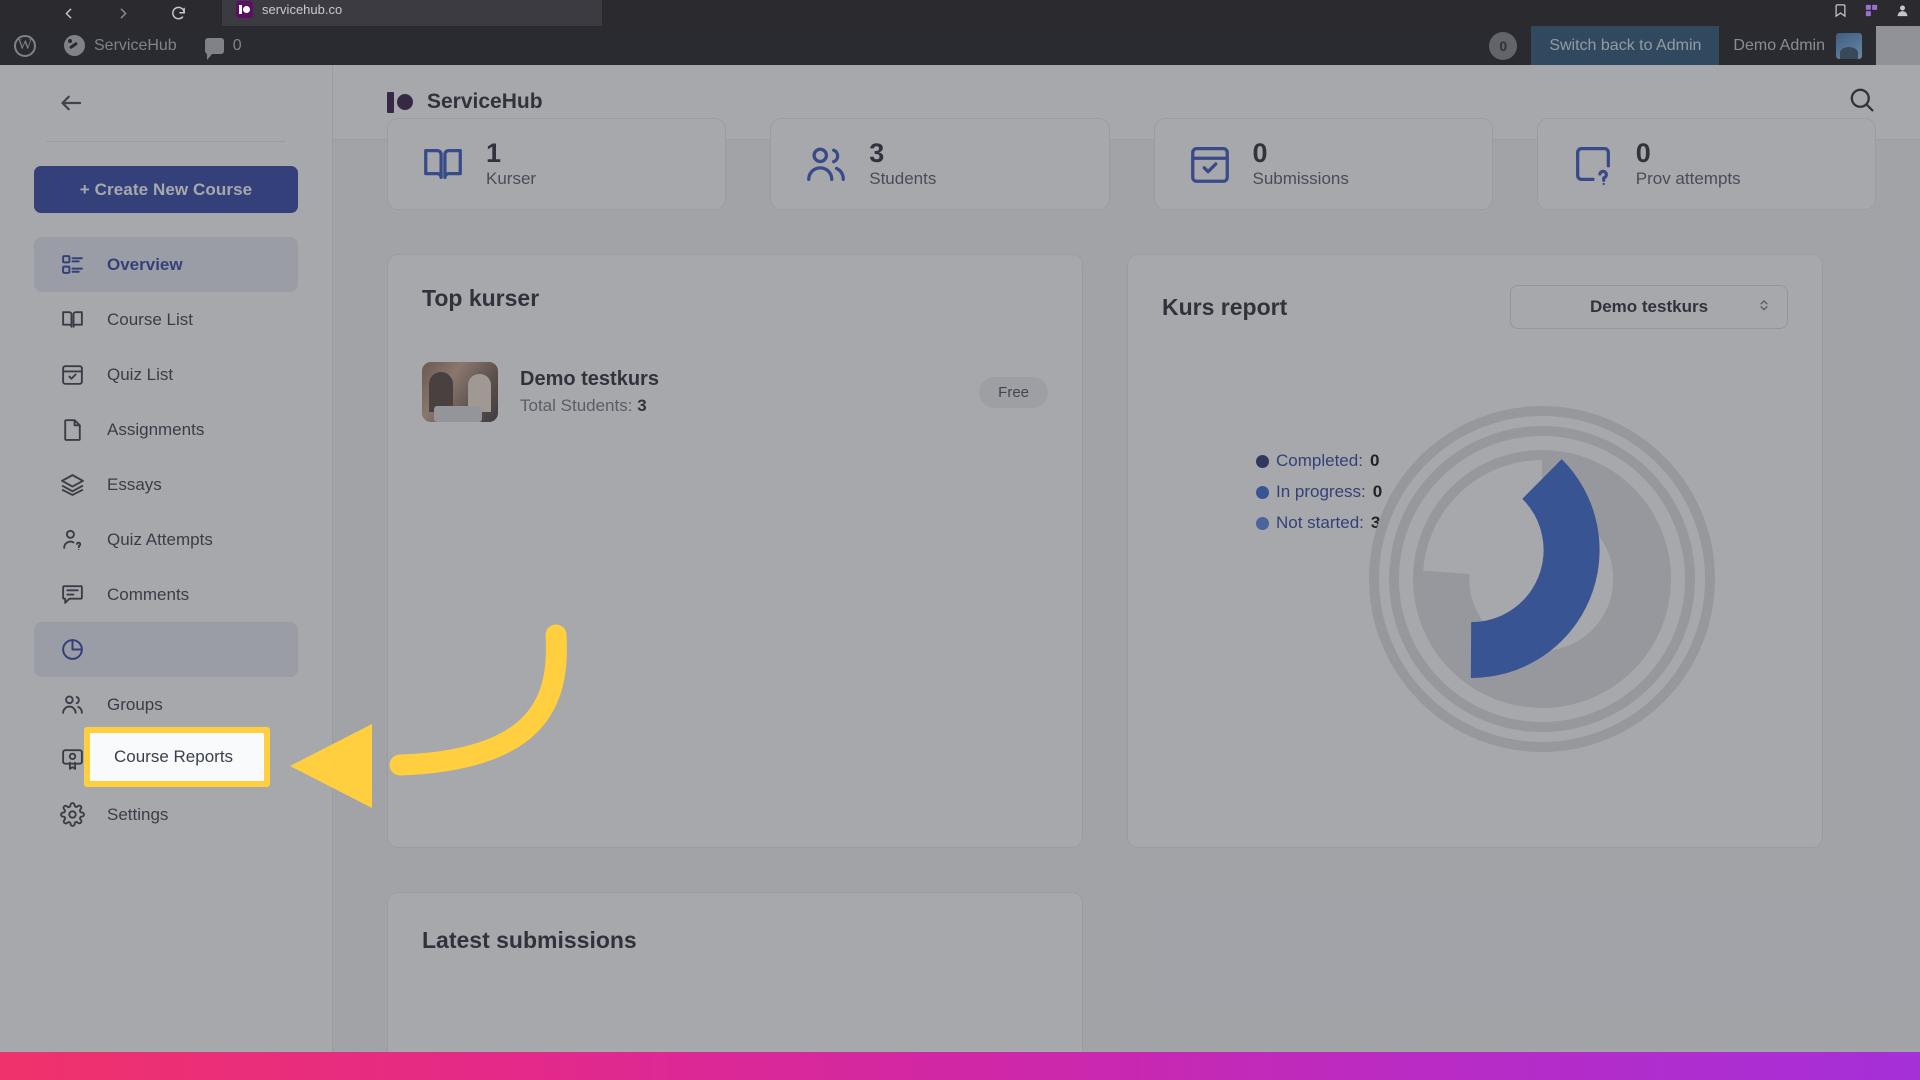 The width and height of the screenshot is (1920, 1080). Describe the element at coordinates (123, 13) in the screenshot. I see `forward-arrow-icon` at that location.